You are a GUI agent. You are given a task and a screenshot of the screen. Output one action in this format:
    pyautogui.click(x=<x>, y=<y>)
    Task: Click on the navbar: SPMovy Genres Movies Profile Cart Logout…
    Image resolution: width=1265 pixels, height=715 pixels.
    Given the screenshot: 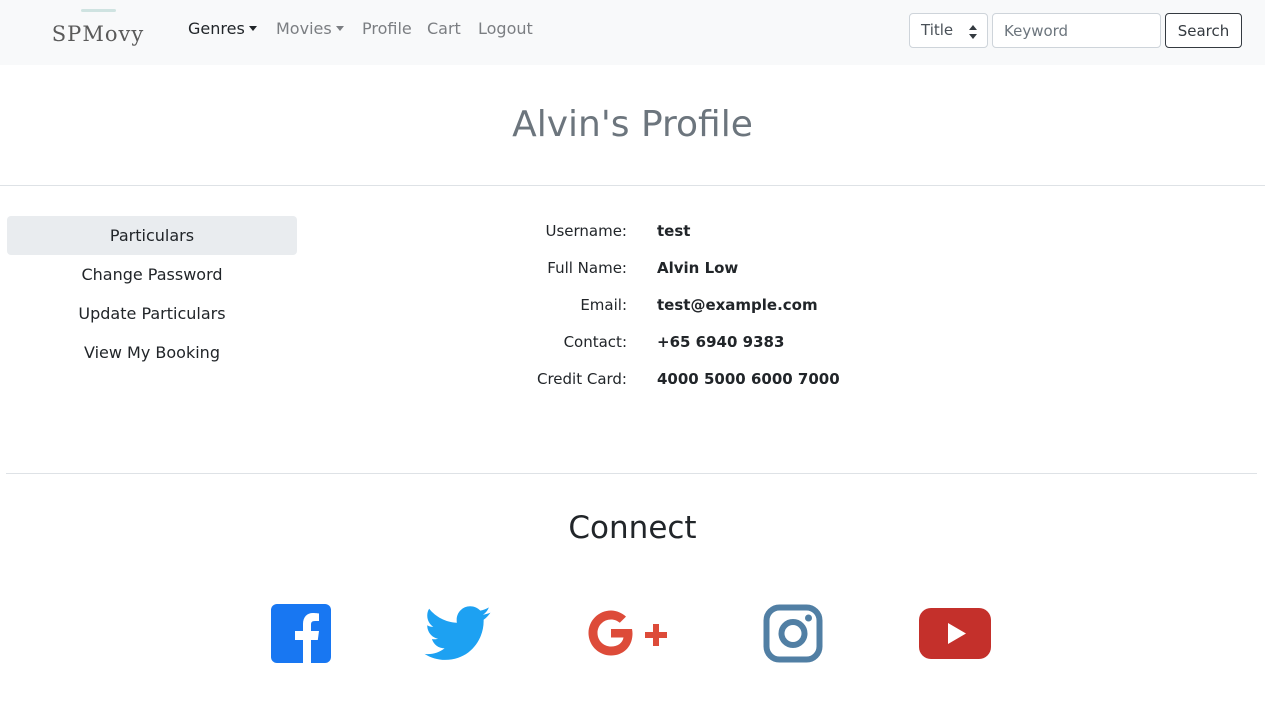 What is the action you would take?
    pyautogui.click(x=632, y=32)
    